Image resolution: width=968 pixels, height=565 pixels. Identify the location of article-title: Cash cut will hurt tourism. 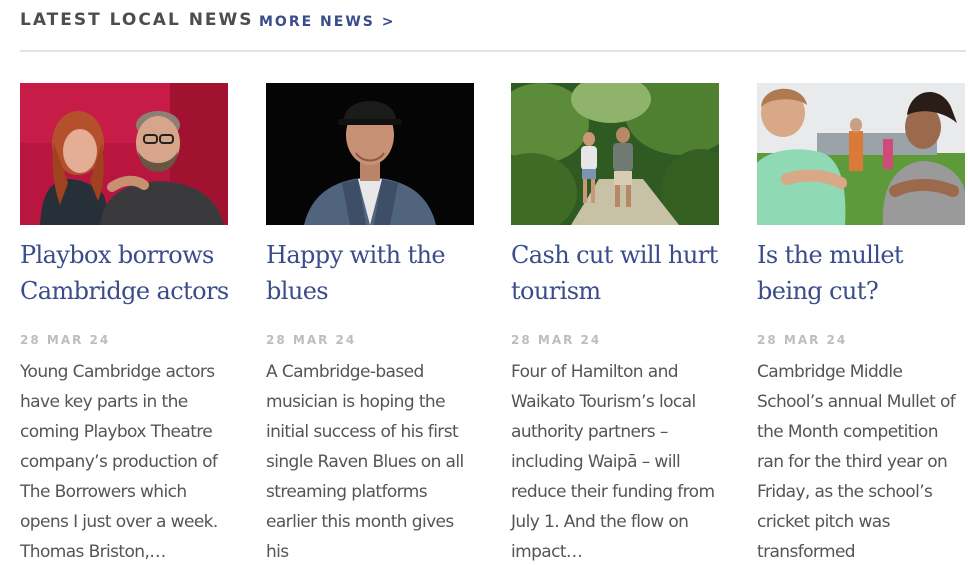
(616, 273).